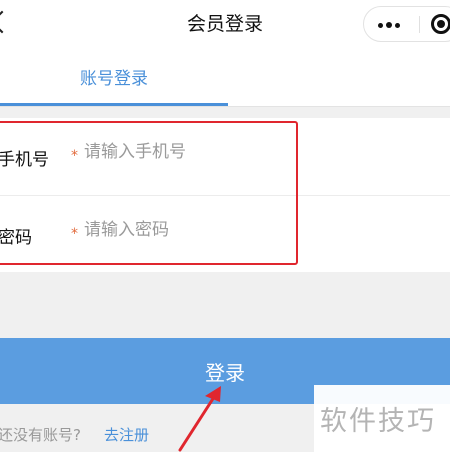 The height and width of the screenshot is (452, 450). What do you see at coordinates (225, 24) in the screenshot?
I see `navigation-bar: 会员登录` at bounding box center [225, 24].